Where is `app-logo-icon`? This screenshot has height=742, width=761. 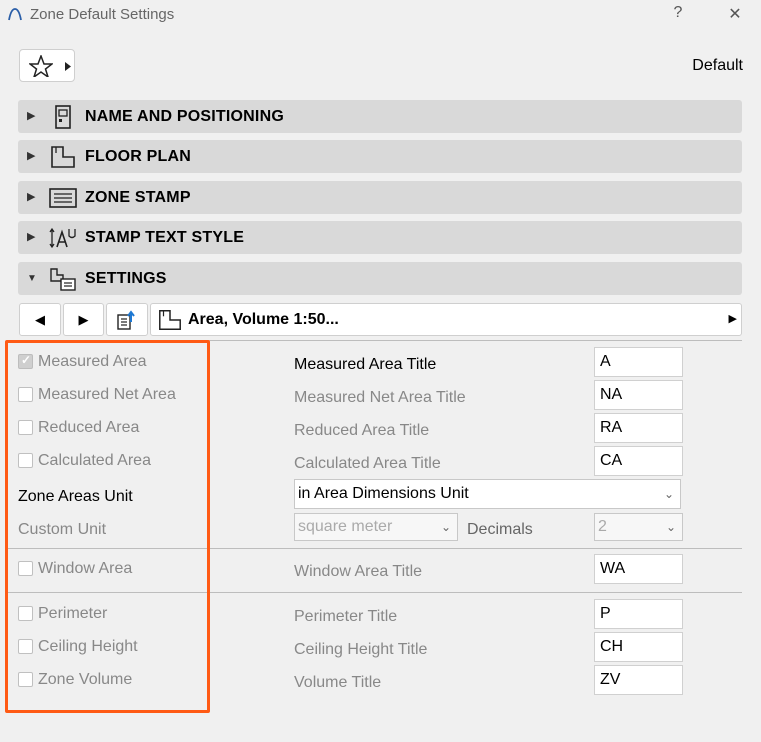
app-logo-icon is located at coordinates (15, 14).